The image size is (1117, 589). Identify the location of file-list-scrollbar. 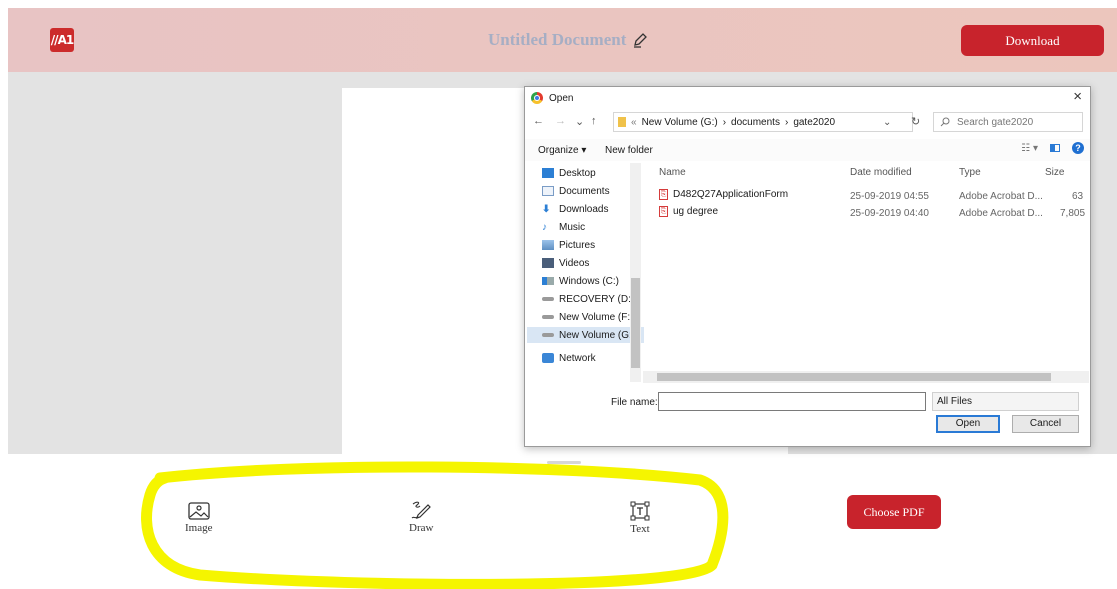
(866, 377).